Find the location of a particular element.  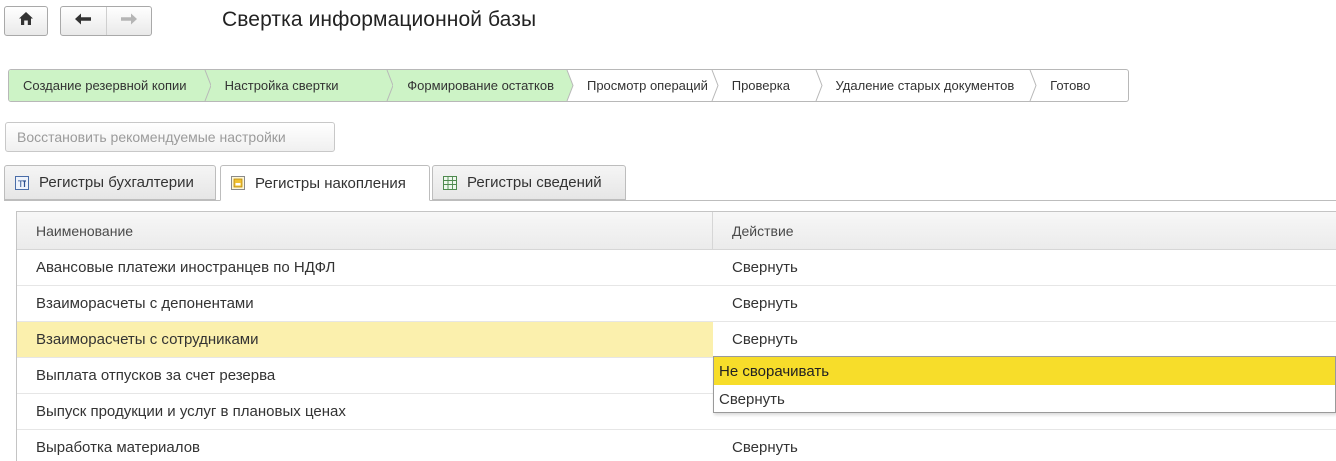

wizard-step: Настройка свертки is located at coordinates (302, 85).